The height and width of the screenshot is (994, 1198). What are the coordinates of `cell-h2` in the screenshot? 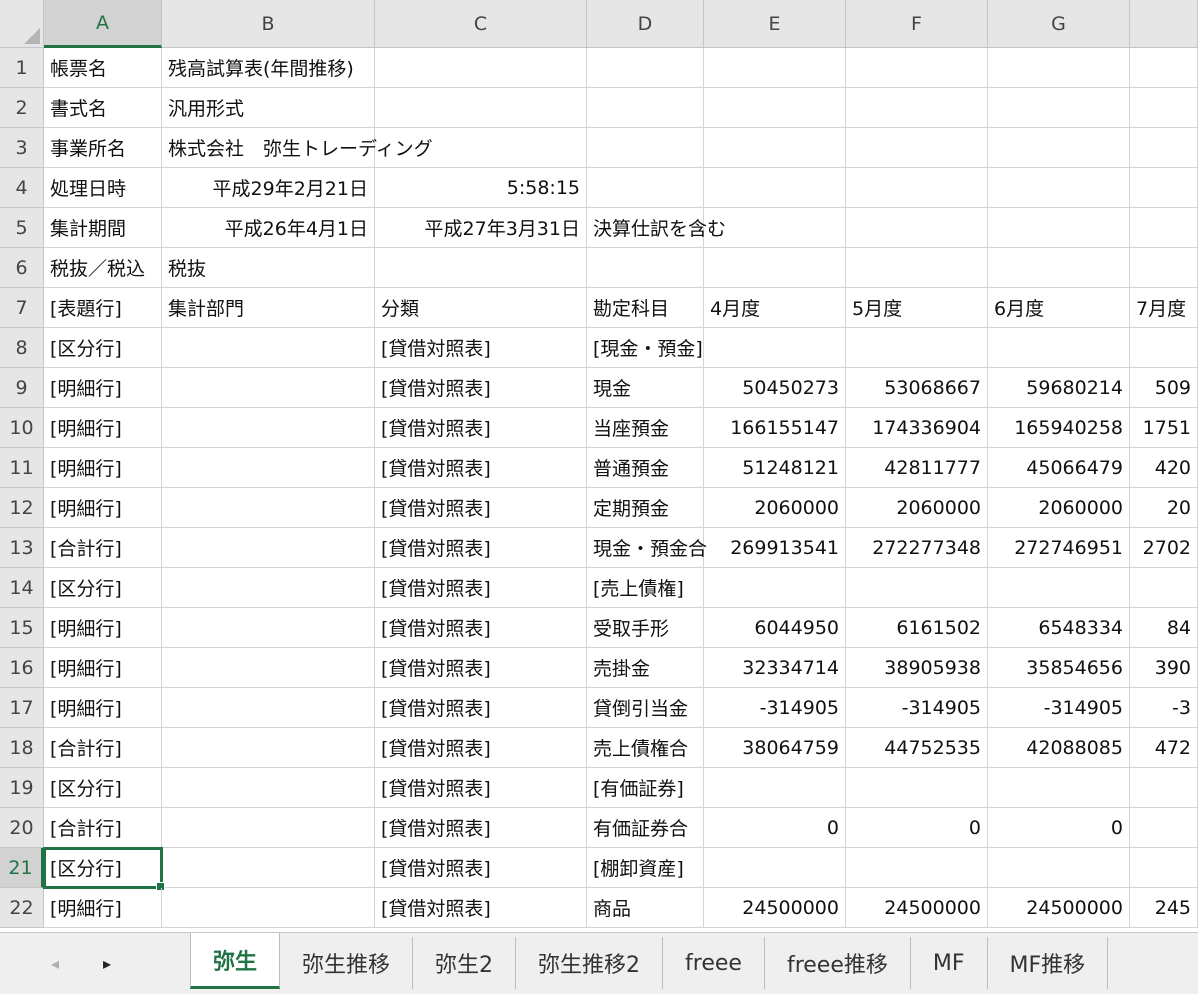 It's located at (1164, 108).